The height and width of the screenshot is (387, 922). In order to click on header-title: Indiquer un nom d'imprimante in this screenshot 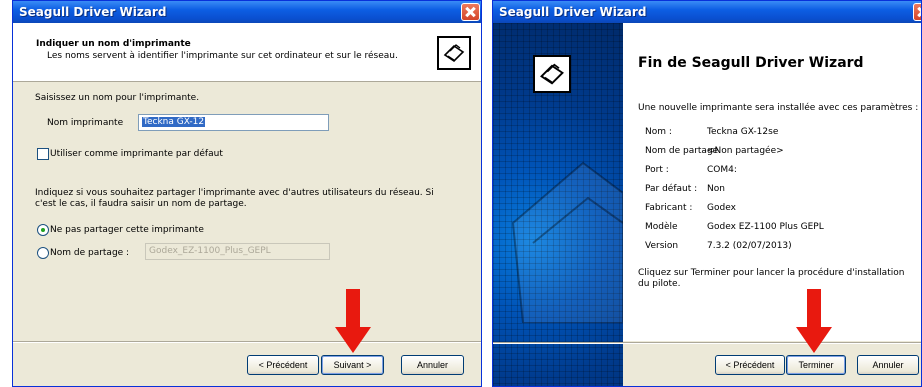, I will do `click(113, 44)`.